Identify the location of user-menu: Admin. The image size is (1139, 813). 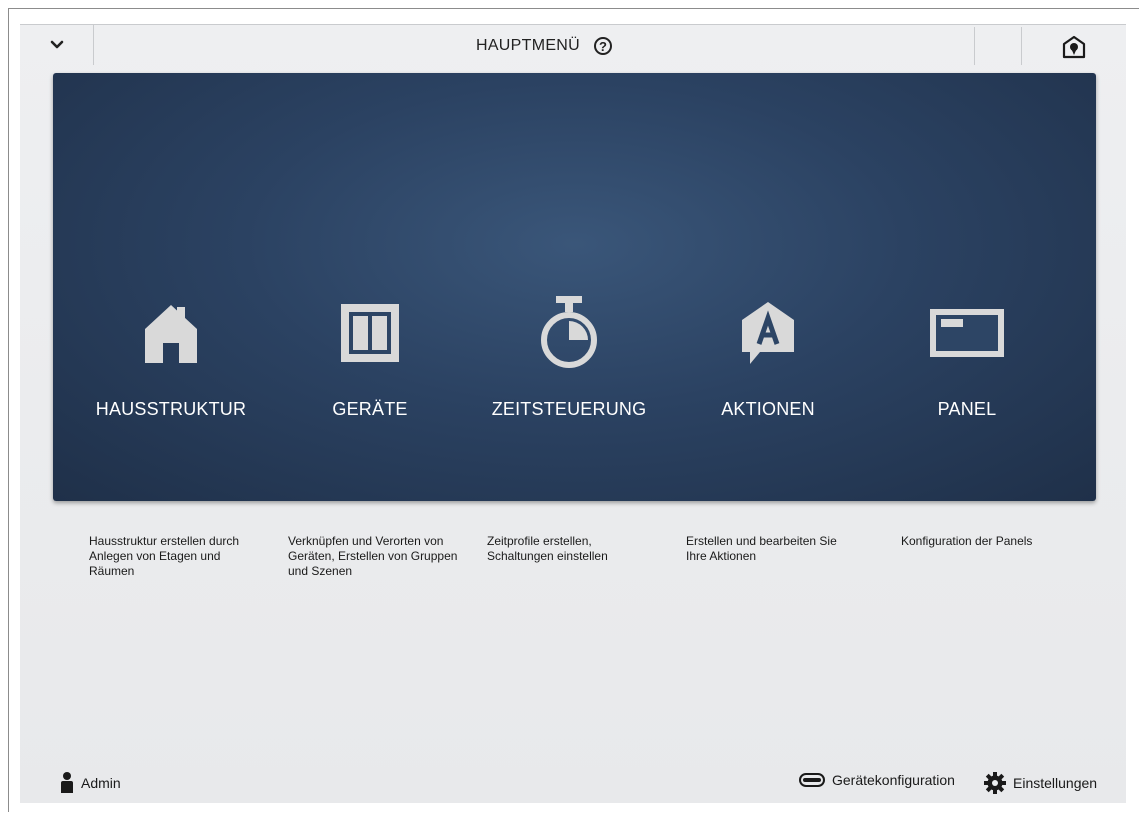
(90, 783).